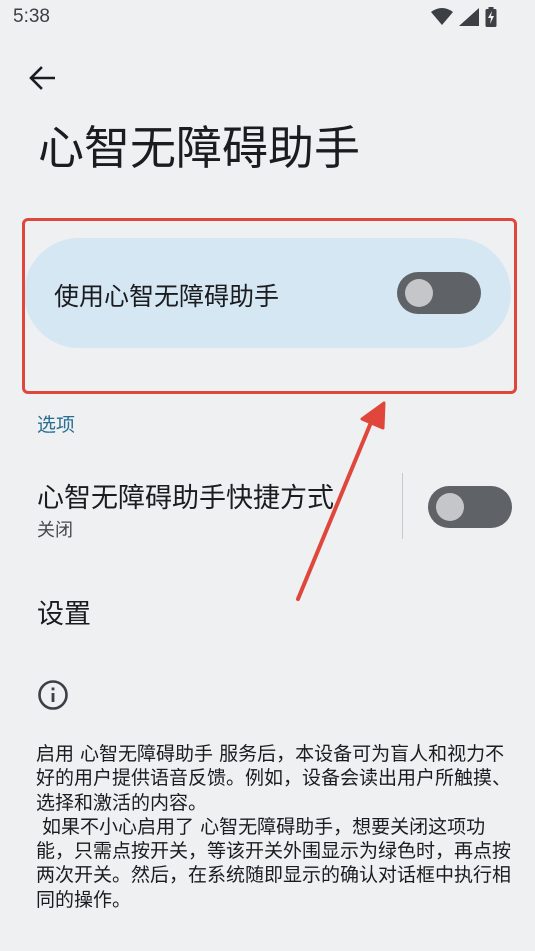  What do you see at coordinates (53, 695) in the screenshot?
I see `info-icon` at bounding box center [53, 695].